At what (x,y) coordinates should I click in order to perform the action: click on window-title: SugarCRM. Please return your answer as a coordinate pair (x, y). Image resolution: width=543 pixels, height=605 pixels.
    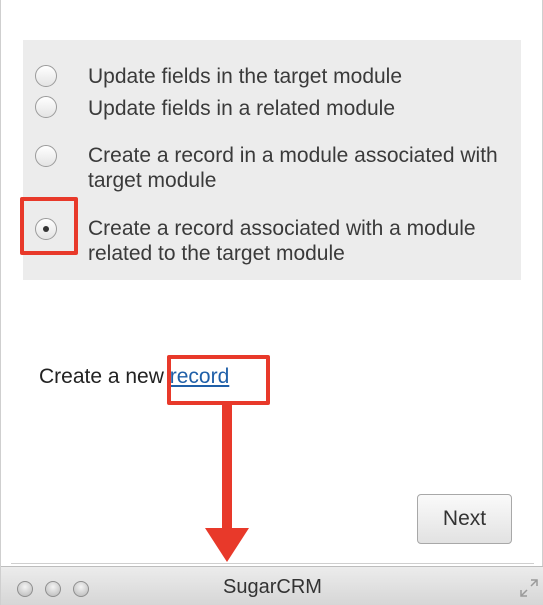
    Looking at the image, I should click on (272, 587).